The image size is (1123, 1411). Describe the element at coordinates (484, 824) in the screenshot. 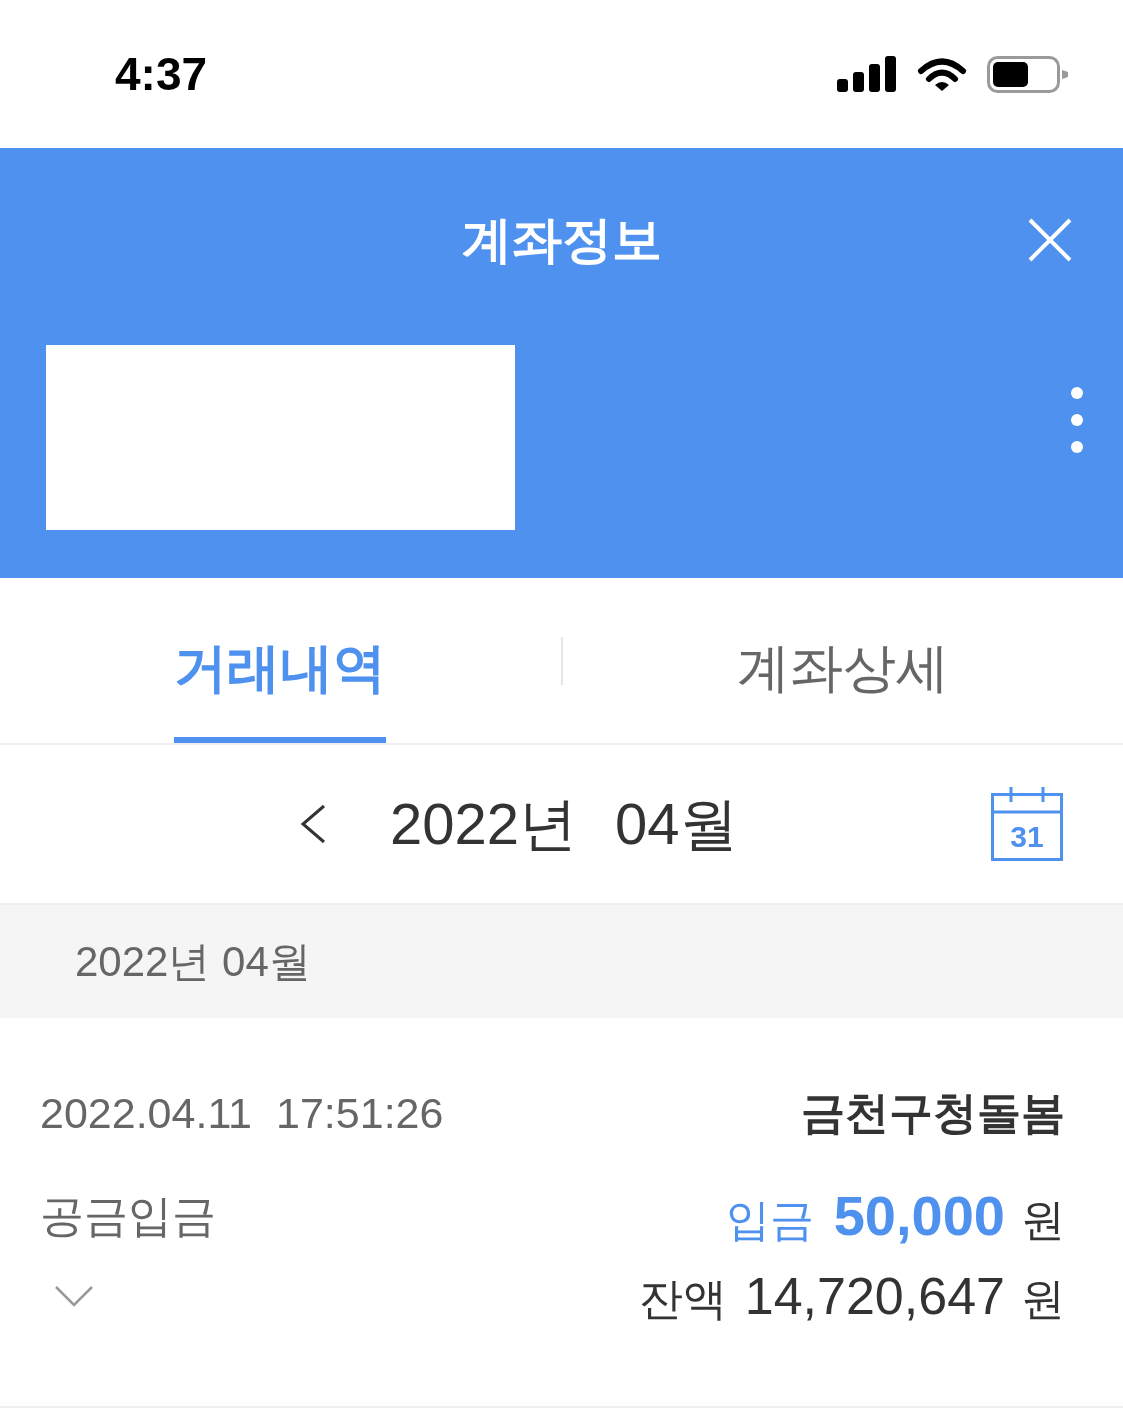

I see `year-text: 2022년` at that location.